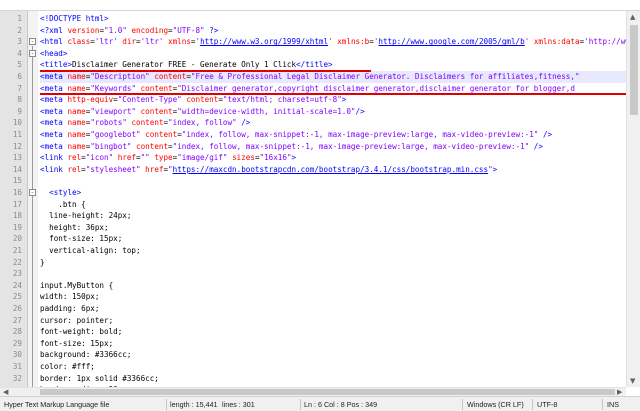  Describe the element at coordinates (19, 76) in the screenshot. I see `line-number: 6` at that location.